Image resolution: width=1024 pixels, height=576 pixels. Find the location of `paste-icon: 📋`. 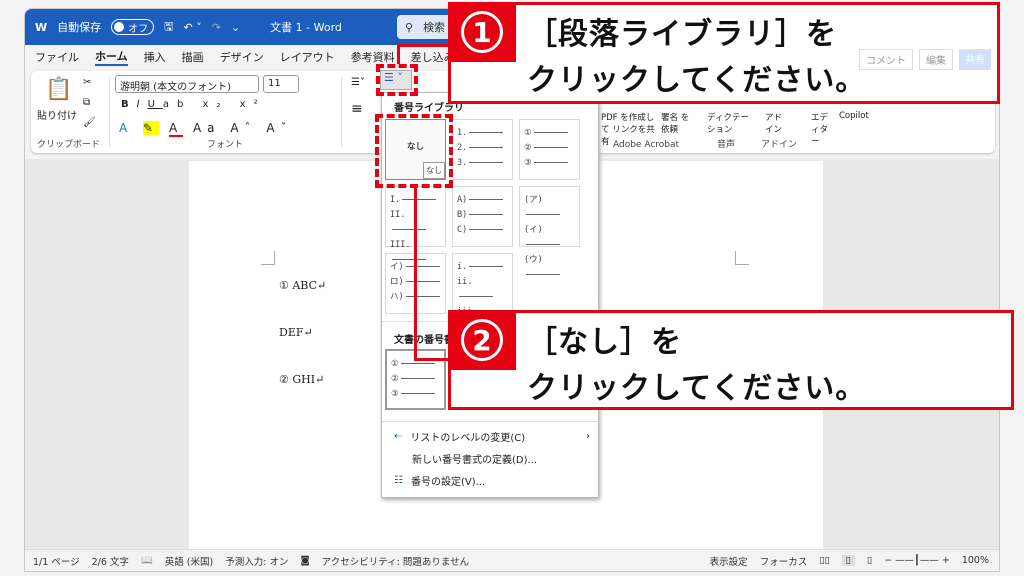

paste-icon: 📋 is located at coordinates (58, 89).